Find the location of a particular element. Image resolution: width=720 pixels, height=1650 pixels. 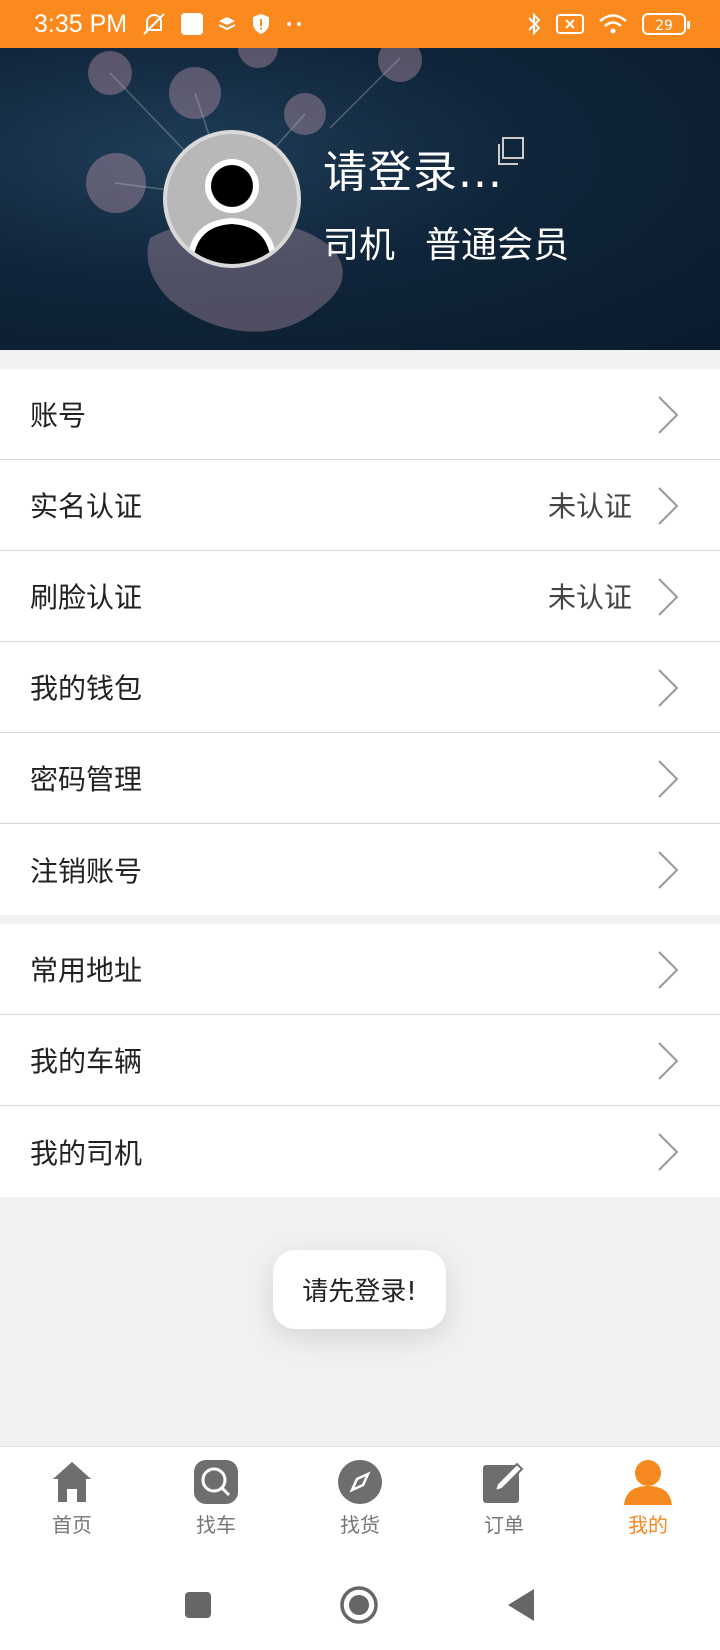

menu-item-delete-account: 注销账号 is located at coordinates (360, 869).